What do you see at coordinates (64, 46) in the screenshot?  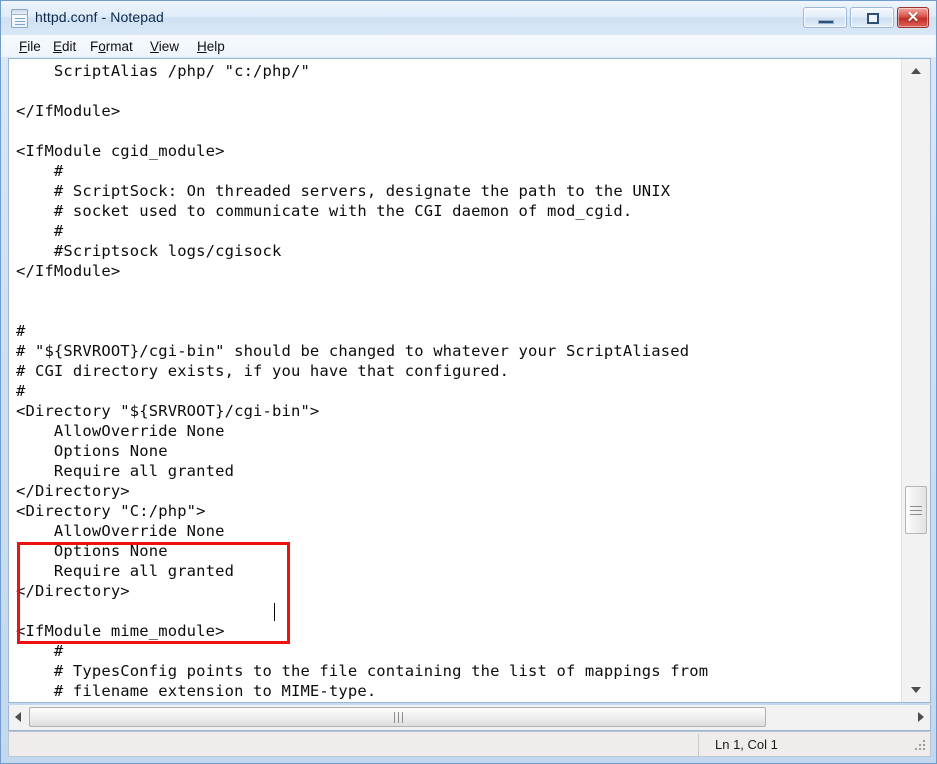 I see `menu-item-edit: Edit` at bounding box center [64, 46].